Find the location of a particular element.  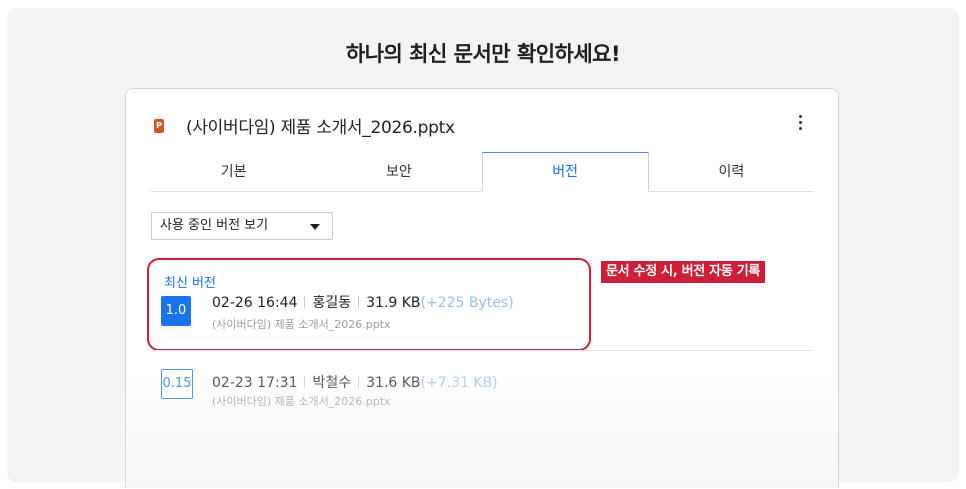

tab-basic: 기본 is located at coordinates (233, 172).